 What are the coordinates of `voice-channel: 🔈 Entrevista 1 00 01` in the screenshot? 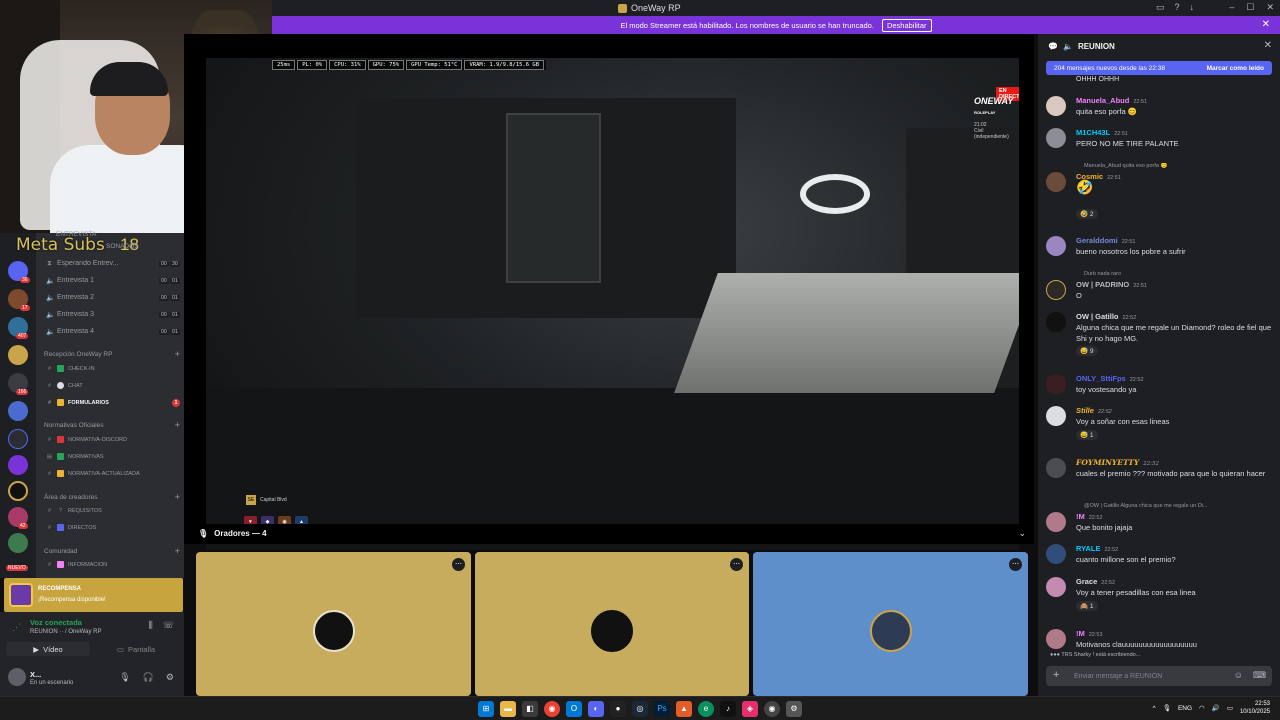 It's located at (113, 280).